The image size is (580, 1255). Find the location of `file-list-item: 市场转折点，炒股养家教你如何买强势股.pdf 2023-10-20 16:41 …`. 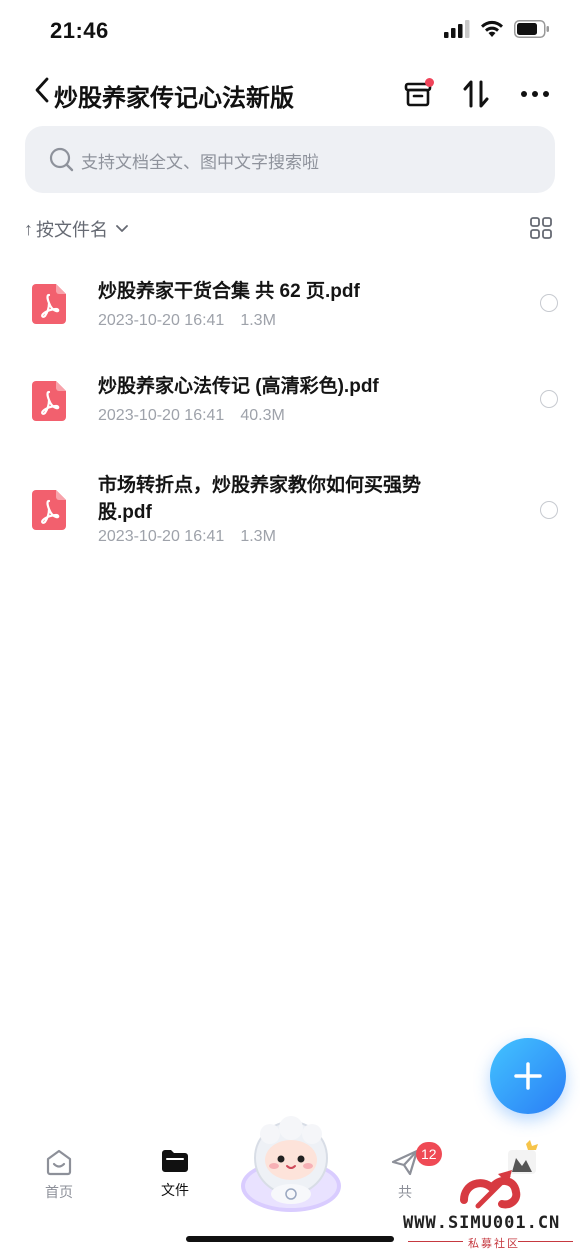

file-list-item: 市场转折点，炒股养家教你如何买强势股.pdf 2023-10-20 16:41 … is located at coordinates (290, 514).